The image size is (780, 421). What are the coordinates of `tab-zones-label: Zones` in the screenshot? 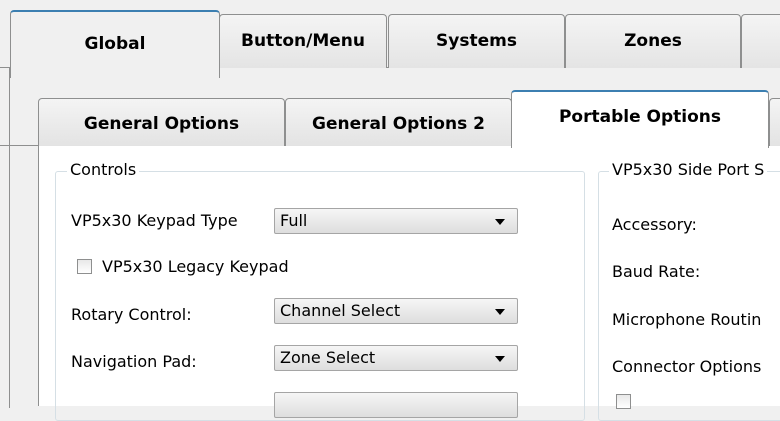 It's located at (653, 40).